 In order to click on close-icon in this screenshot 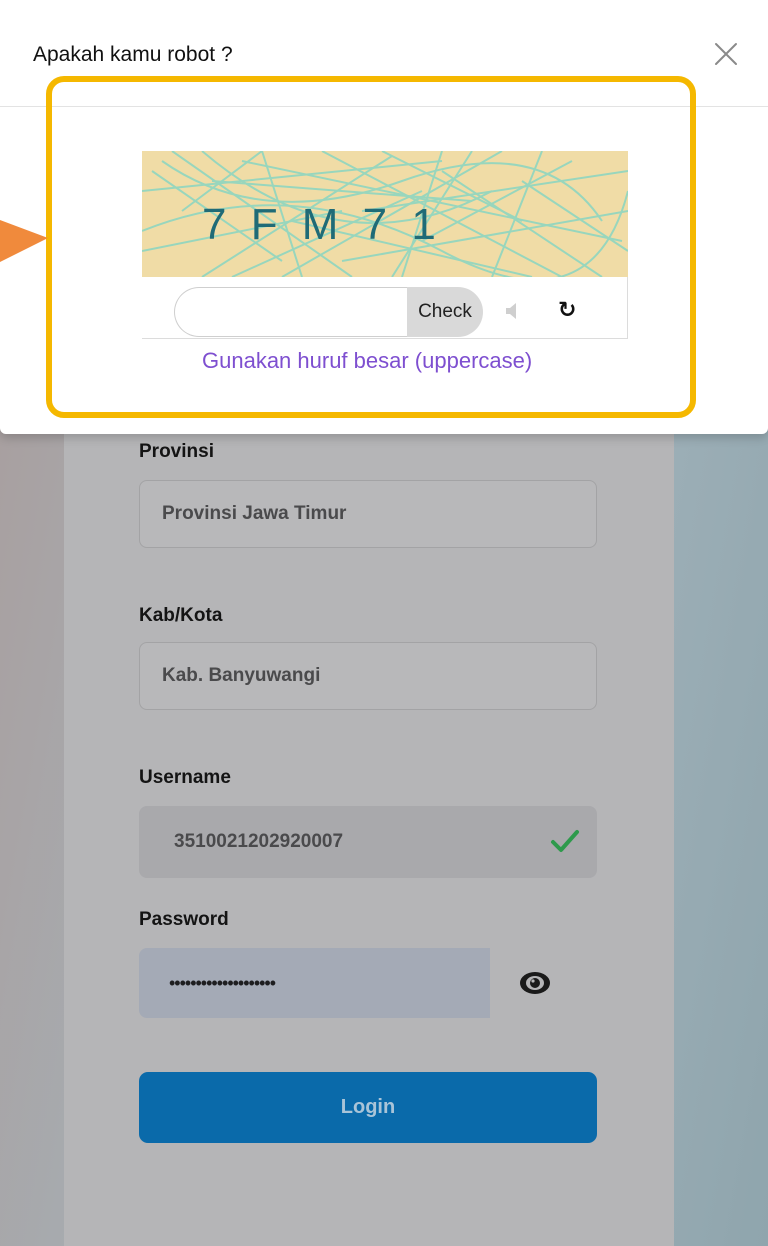, I will do `click(726, 54)`.